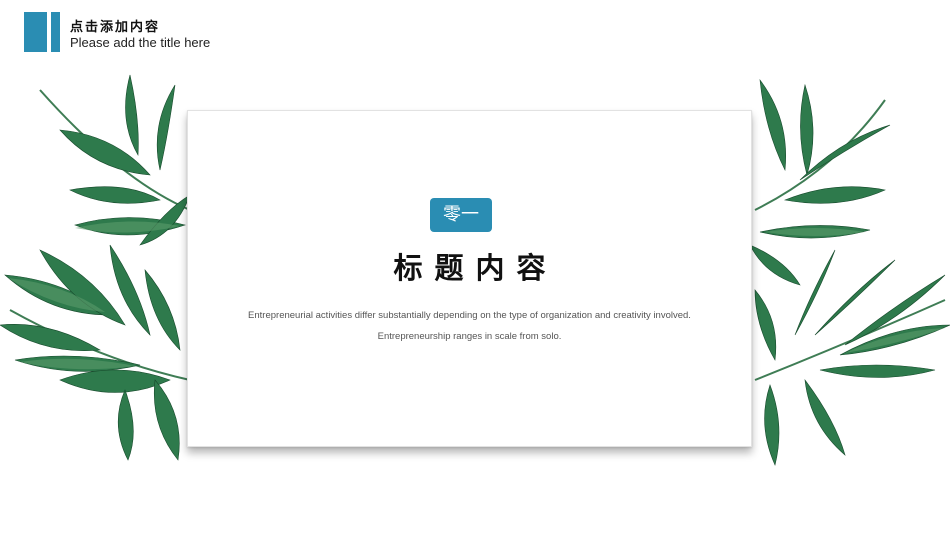  I want to click on header-subtitle: Please add the title here, so click(140, 42).